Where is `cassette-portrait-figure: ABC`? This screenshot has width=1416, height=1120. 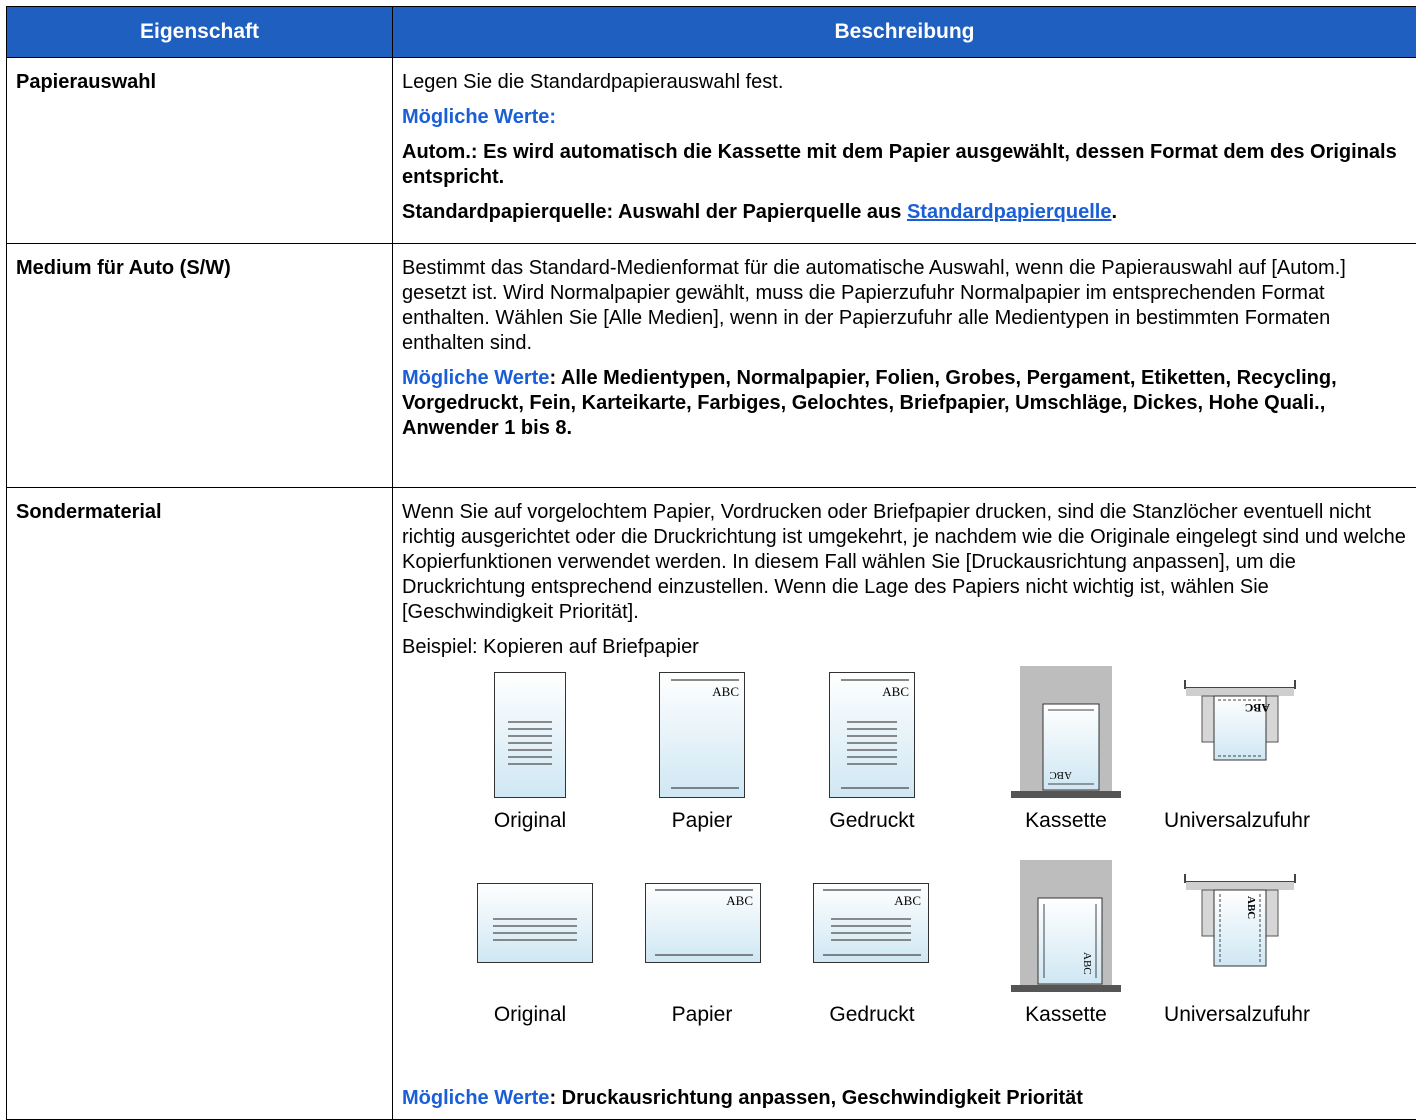
cassette-portrait-figure: ABC is located at coordinates (1066, 734).